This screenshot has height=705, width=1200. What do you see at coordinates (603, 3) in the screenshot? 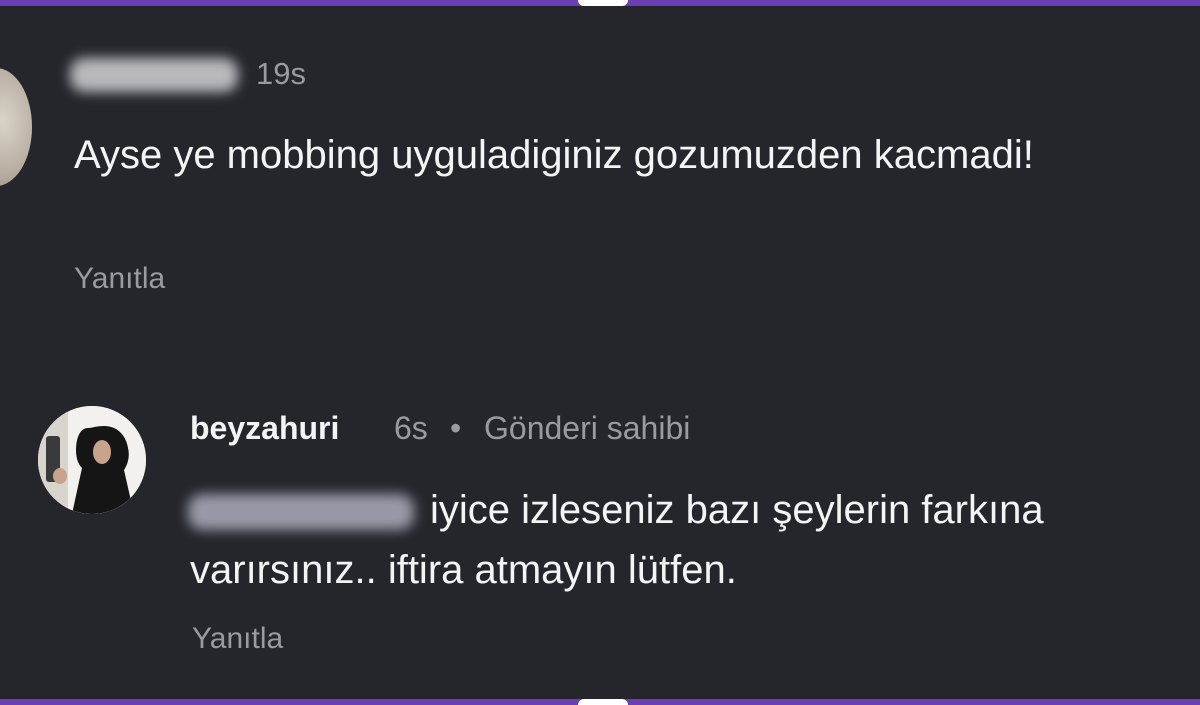
I see `top-resize-handle` at bounding box center [603, 3].